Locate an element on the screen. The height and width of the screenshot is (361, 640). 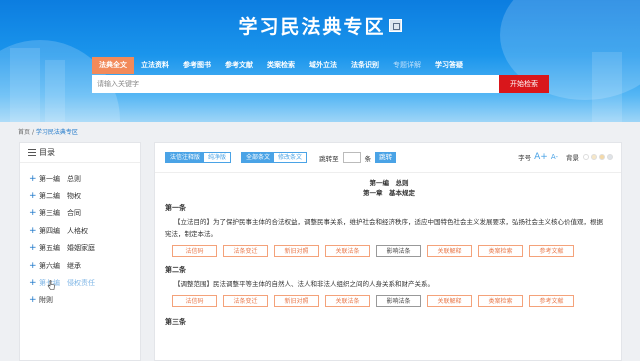
menu-icon is located at coordinates (32, 152).